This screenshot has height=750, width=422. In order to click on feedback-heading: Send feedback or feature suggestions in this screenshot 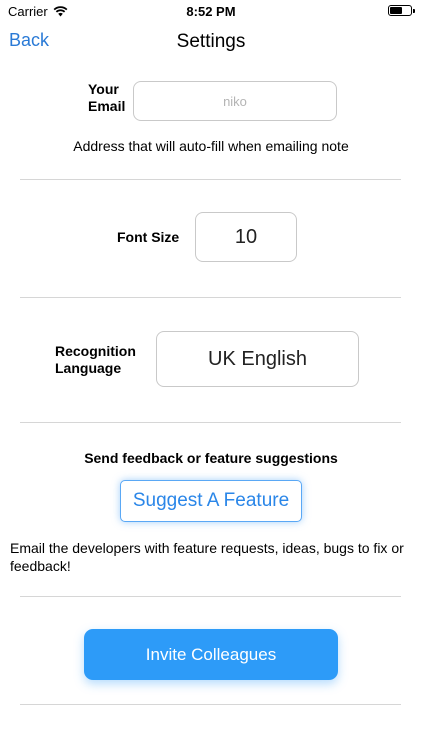, I will do `click(211, 458)`.